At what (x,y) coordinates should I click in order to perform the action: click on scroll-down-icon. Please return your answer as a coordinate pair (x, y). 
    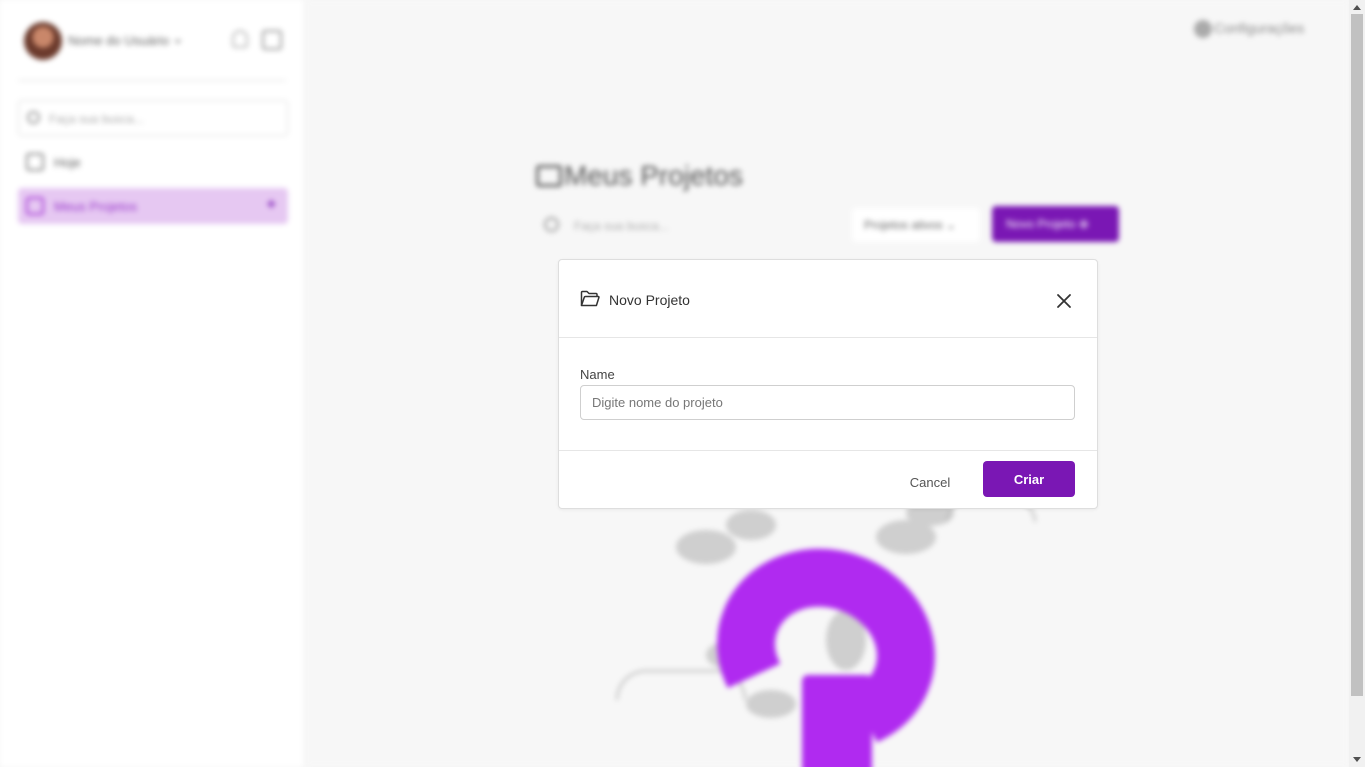
    Looking at the image, I should click on (1357, 759).